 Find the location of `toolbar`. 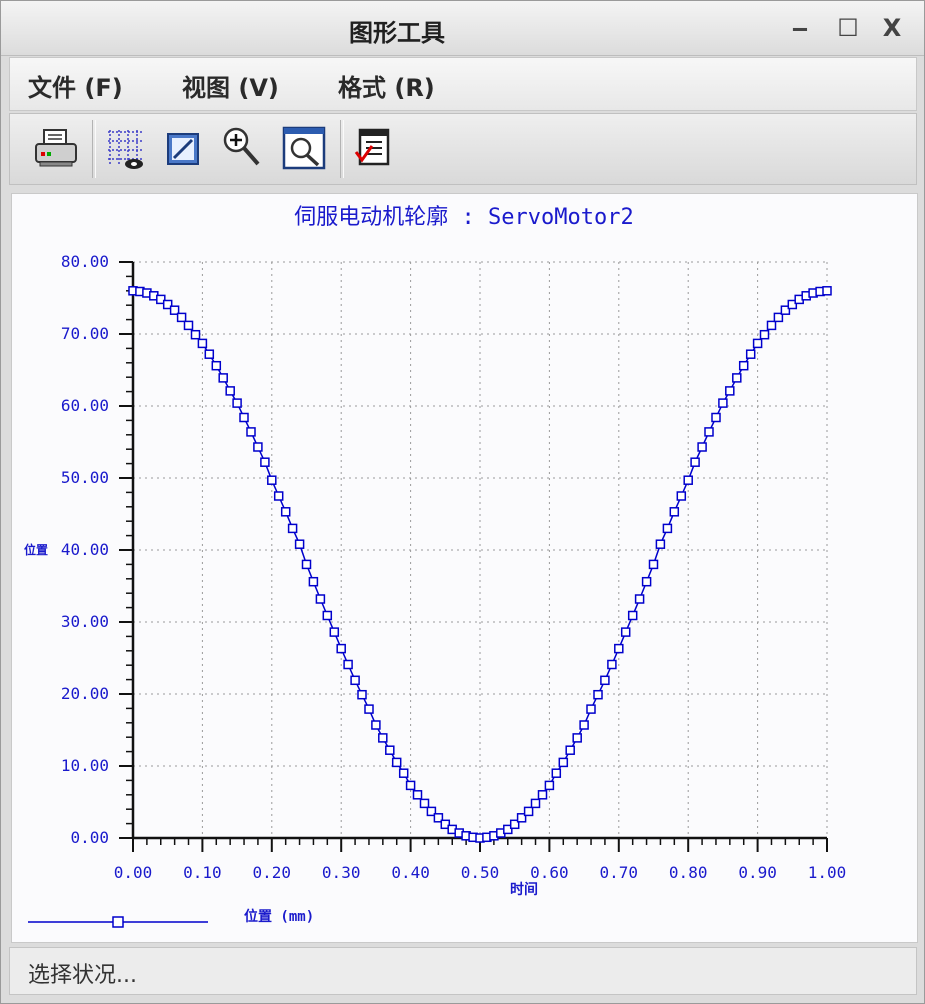

toolbar is located at coordinates (463, 149).